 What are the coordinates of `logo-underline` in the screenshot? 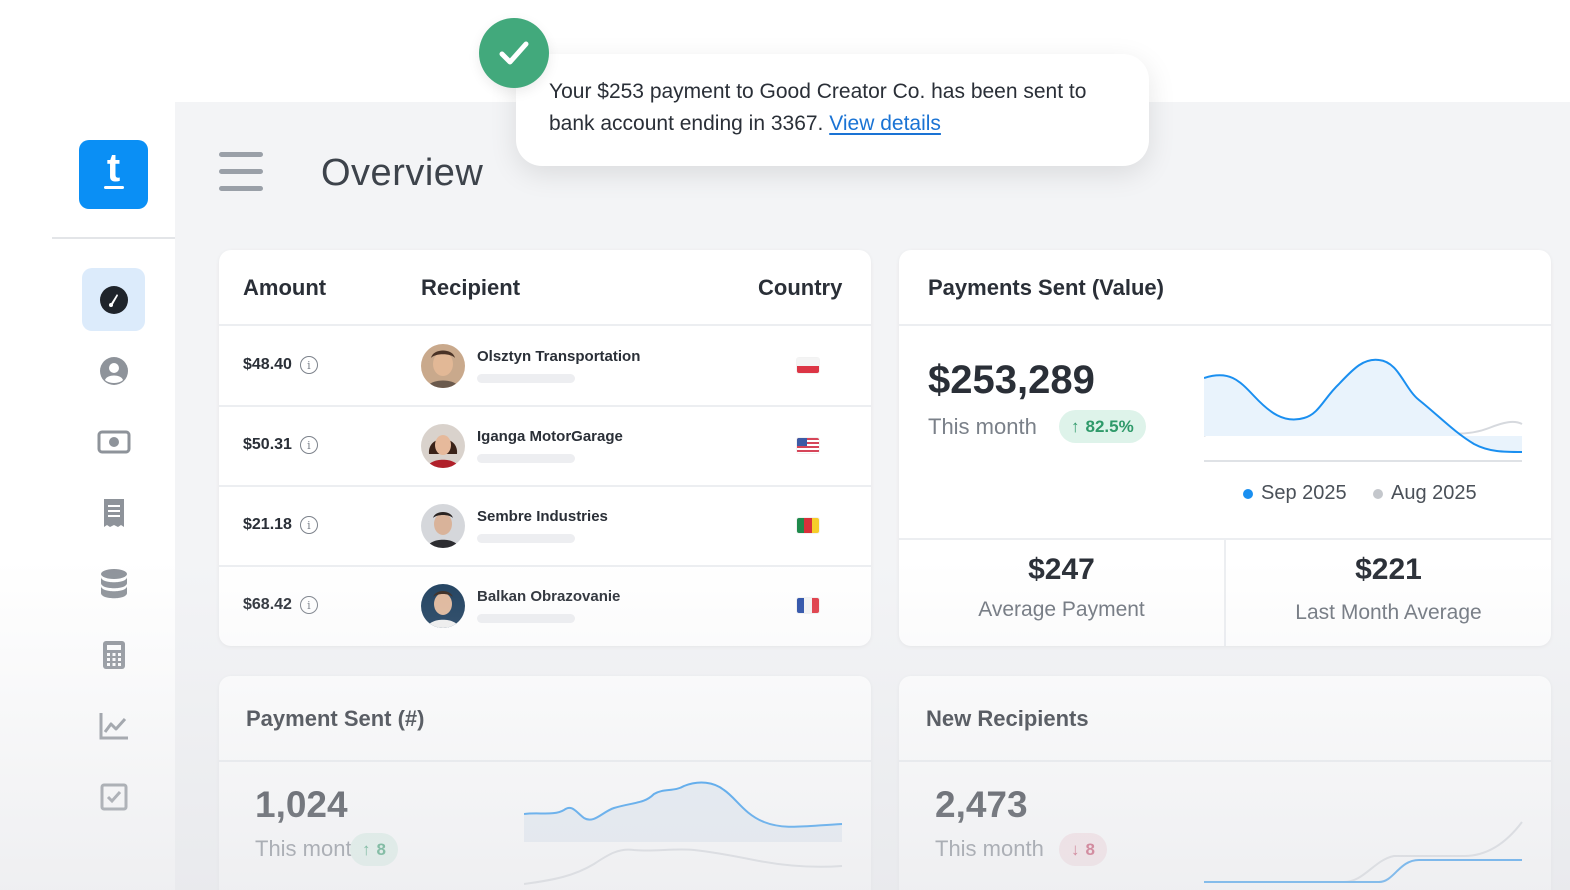 It's located at (114, 187).